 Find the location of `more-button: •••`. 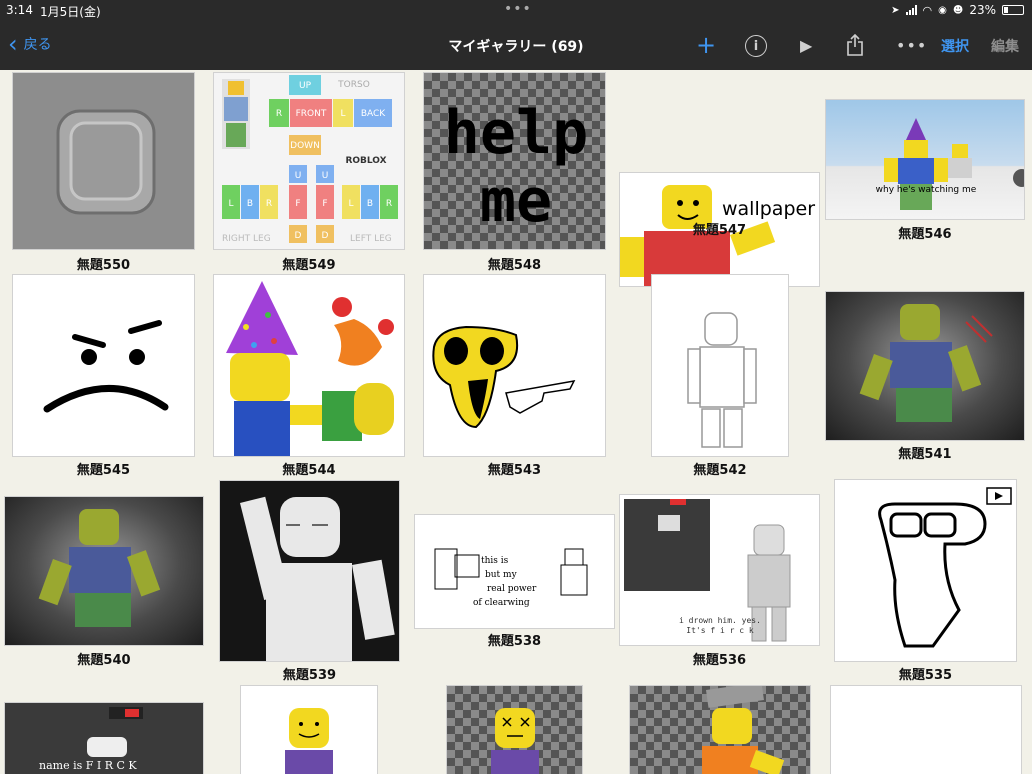

more-button: ••• is located at coordinates (911, 45).